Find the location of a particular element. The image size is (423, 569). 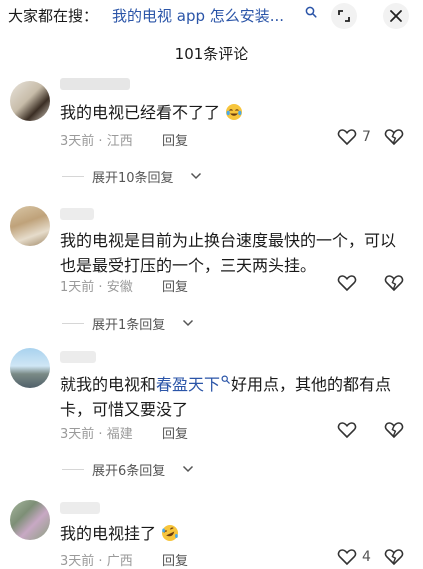

like-count: 7 is located at coordinates (366, 137).